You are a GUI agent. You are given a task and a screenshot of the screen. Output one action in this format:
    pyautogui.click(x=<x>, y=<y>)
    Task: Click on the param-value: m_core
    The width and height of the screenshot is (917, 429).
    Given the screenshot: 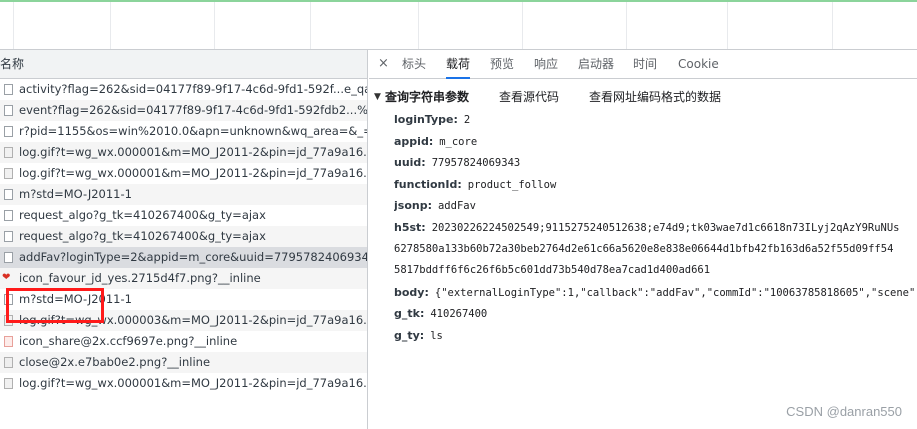 What is the action you would take?
    pyautogui.click(x=458, y=141)
    